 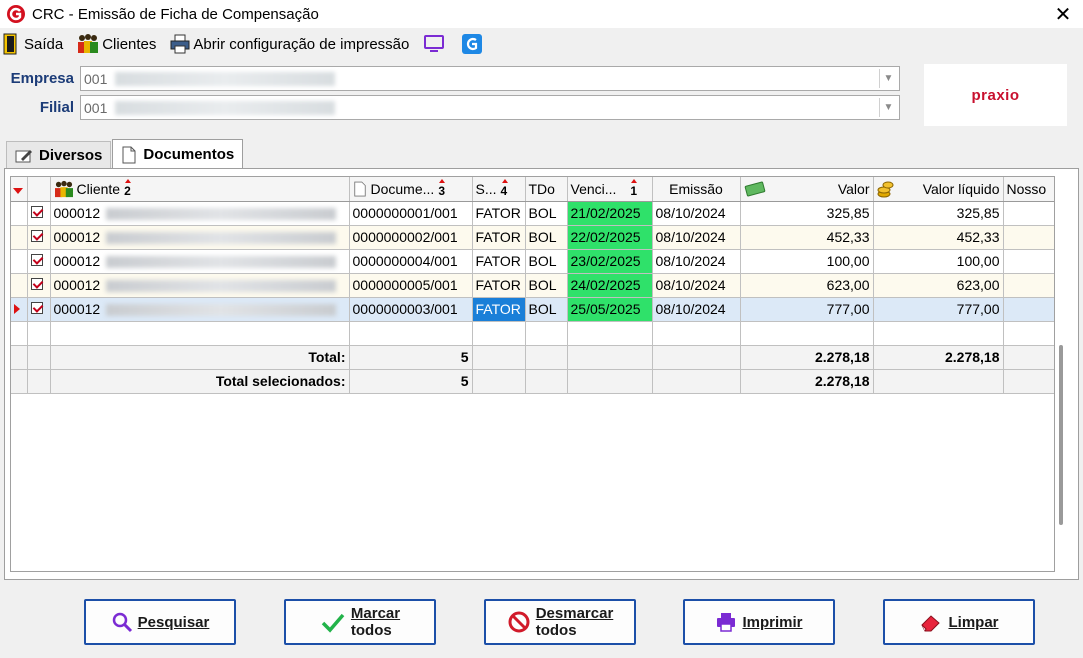 What do you see at coordinates (931, 623) in the screenshot?
I see `eraser-icon` at bounding box center [931, 623].